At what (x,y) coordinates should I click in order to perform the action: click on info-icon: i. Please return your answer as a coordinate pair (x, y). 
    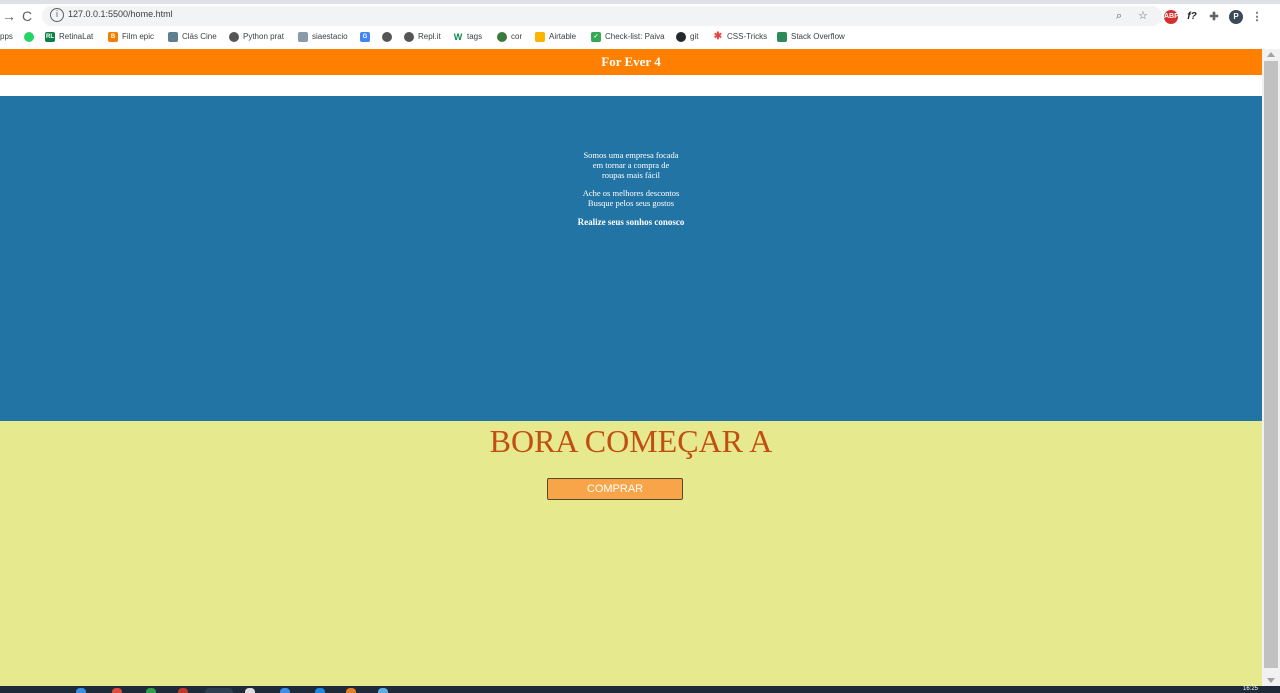
    Looking at the image, I should click on (57, 15).